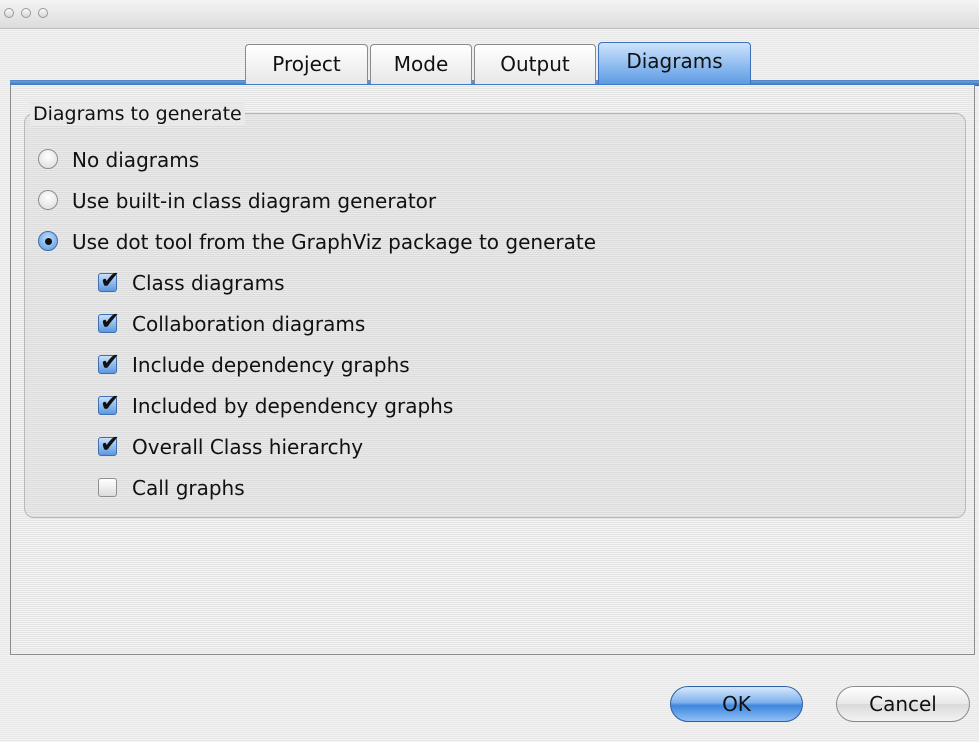  What do you see at coordinates (306, 64) in the screenshot?
I see `tab-project: Project` at bounding box center [306, 64].